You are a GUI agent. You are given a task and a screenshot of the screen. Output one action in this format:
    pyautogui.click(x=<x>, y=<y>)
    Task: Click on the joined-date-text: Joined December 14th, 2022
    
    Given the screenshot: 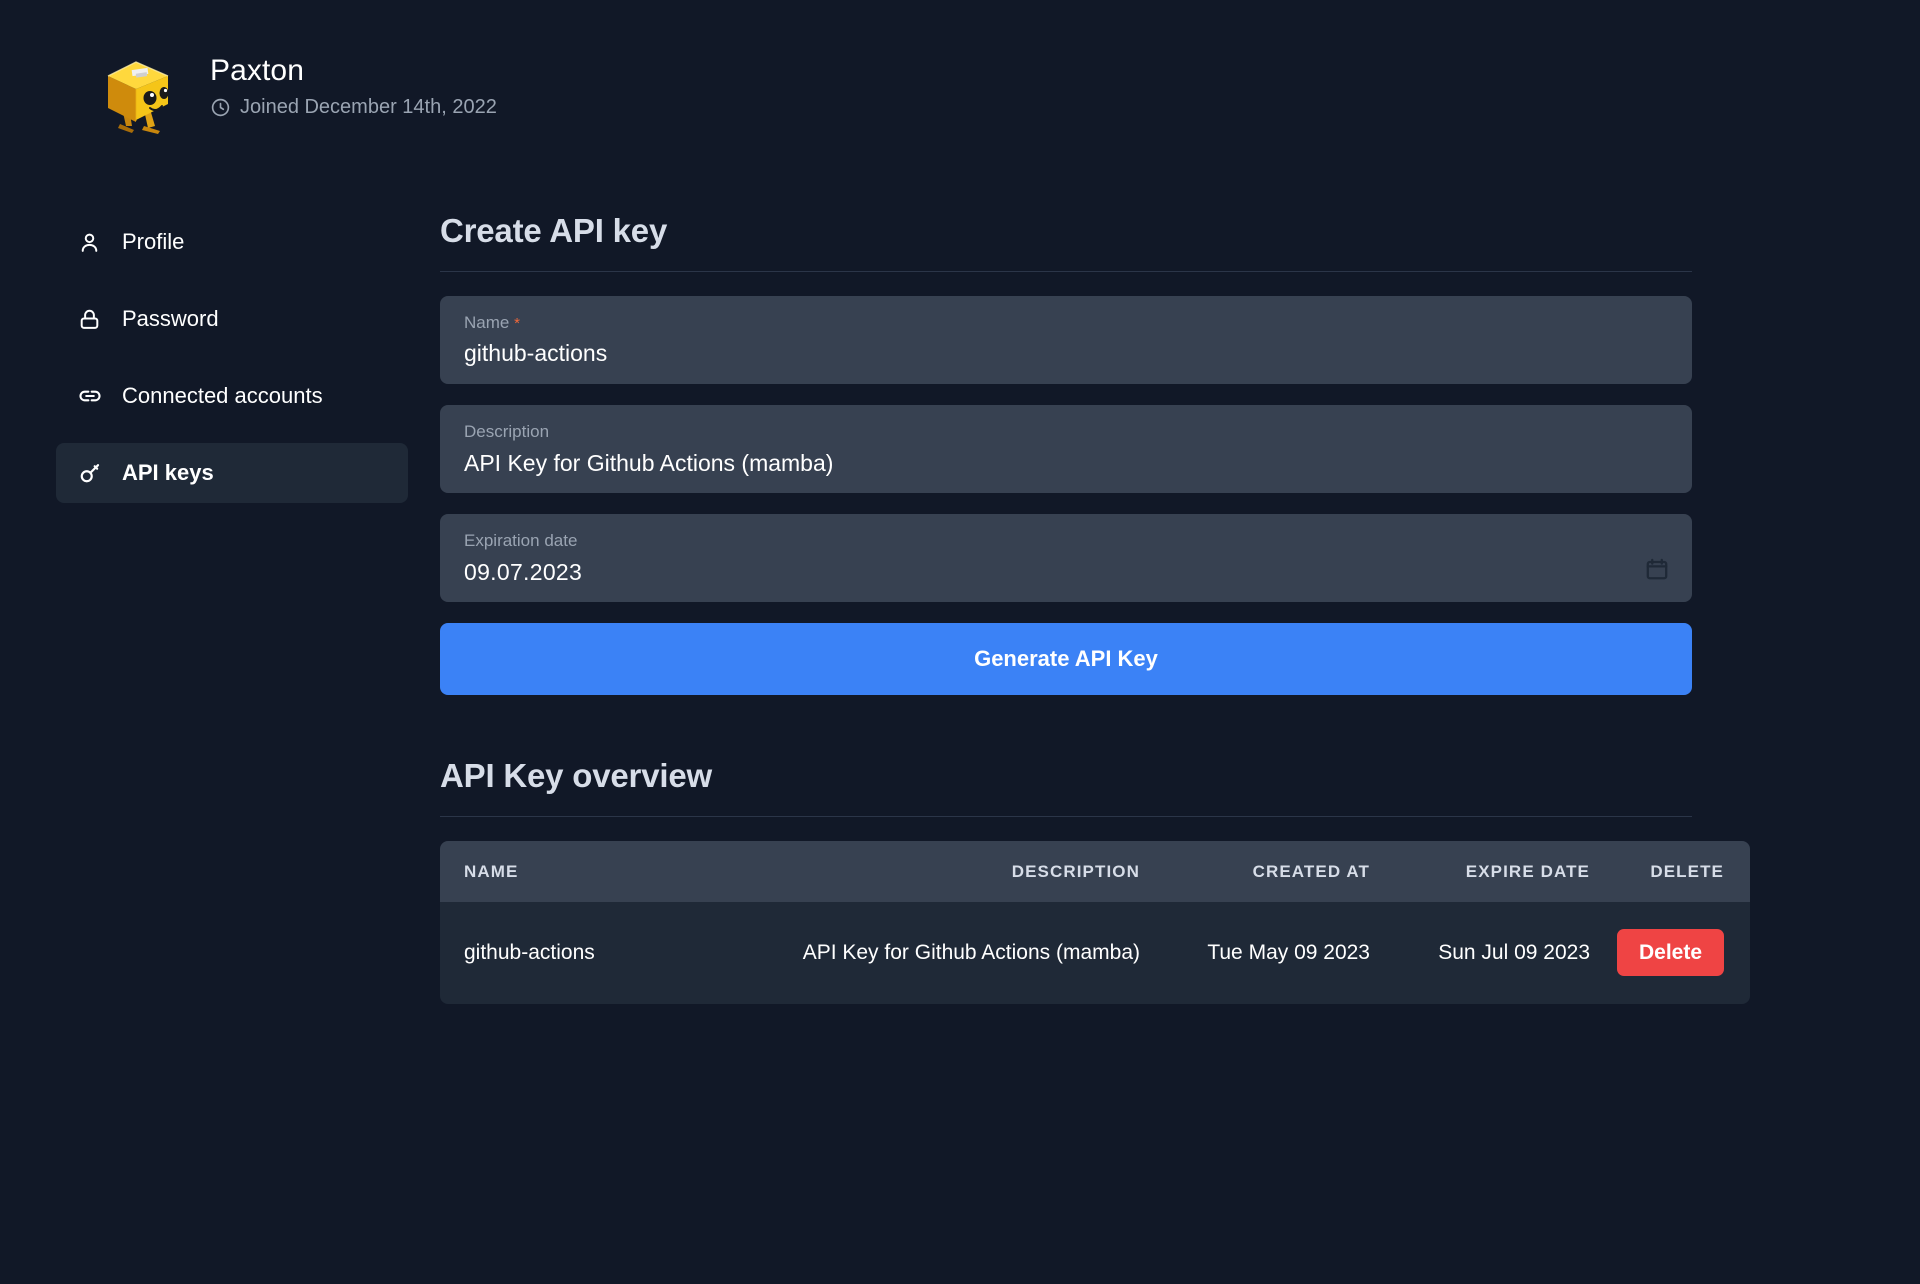 What is the action you would take?
    pyautogui.click(x=368, y=107)
    